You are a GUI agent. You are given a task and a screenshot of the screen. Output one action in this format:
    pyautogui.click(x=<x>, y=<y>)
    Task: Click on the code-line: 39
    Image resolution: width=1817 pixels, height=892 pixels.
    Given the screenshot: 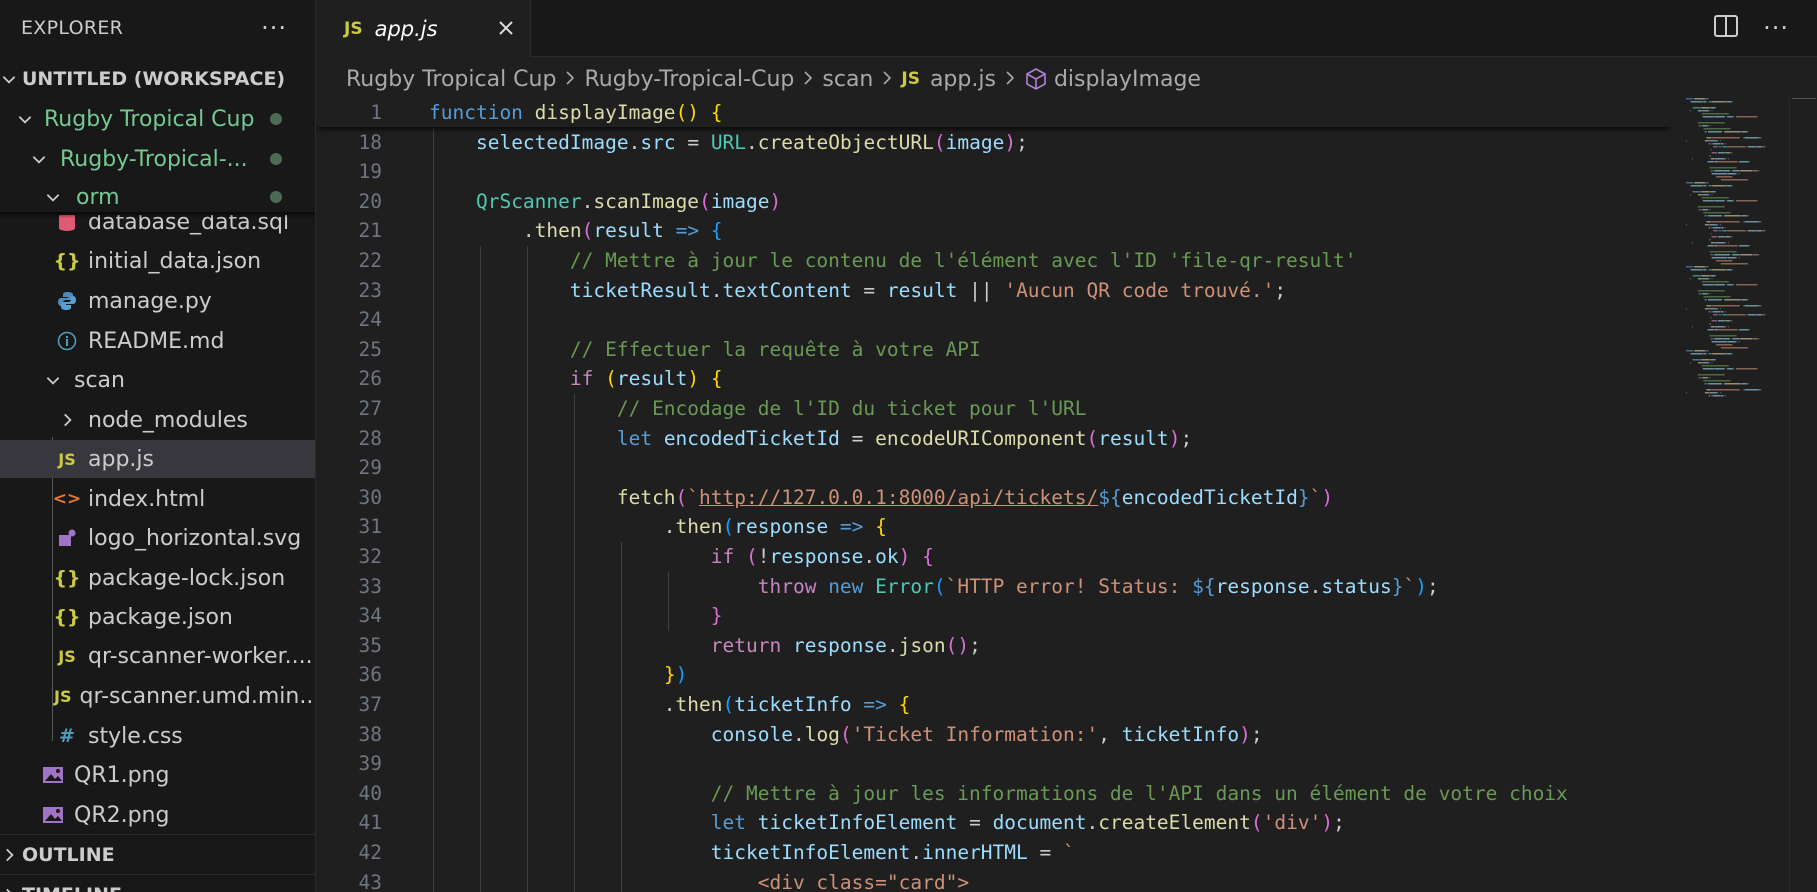 What is the action you would take?
    pyautogui.click(x=994, y=763)
    